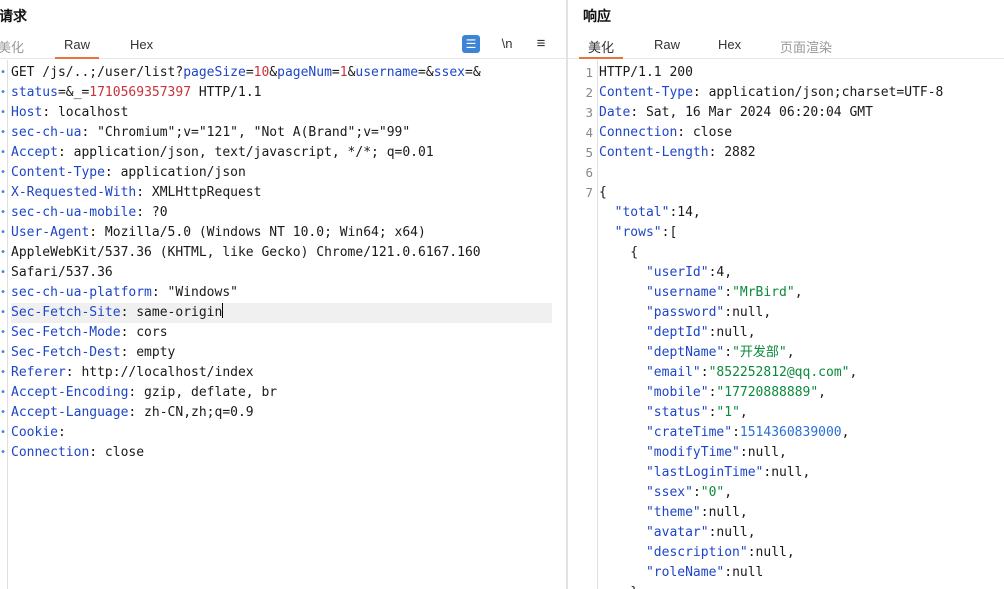 This screenshot has height=589, width=1004. Describe the element at coordinates (281, 373) in the screenshot. I see `code-line: Referer: http://localhost/index` at that location.